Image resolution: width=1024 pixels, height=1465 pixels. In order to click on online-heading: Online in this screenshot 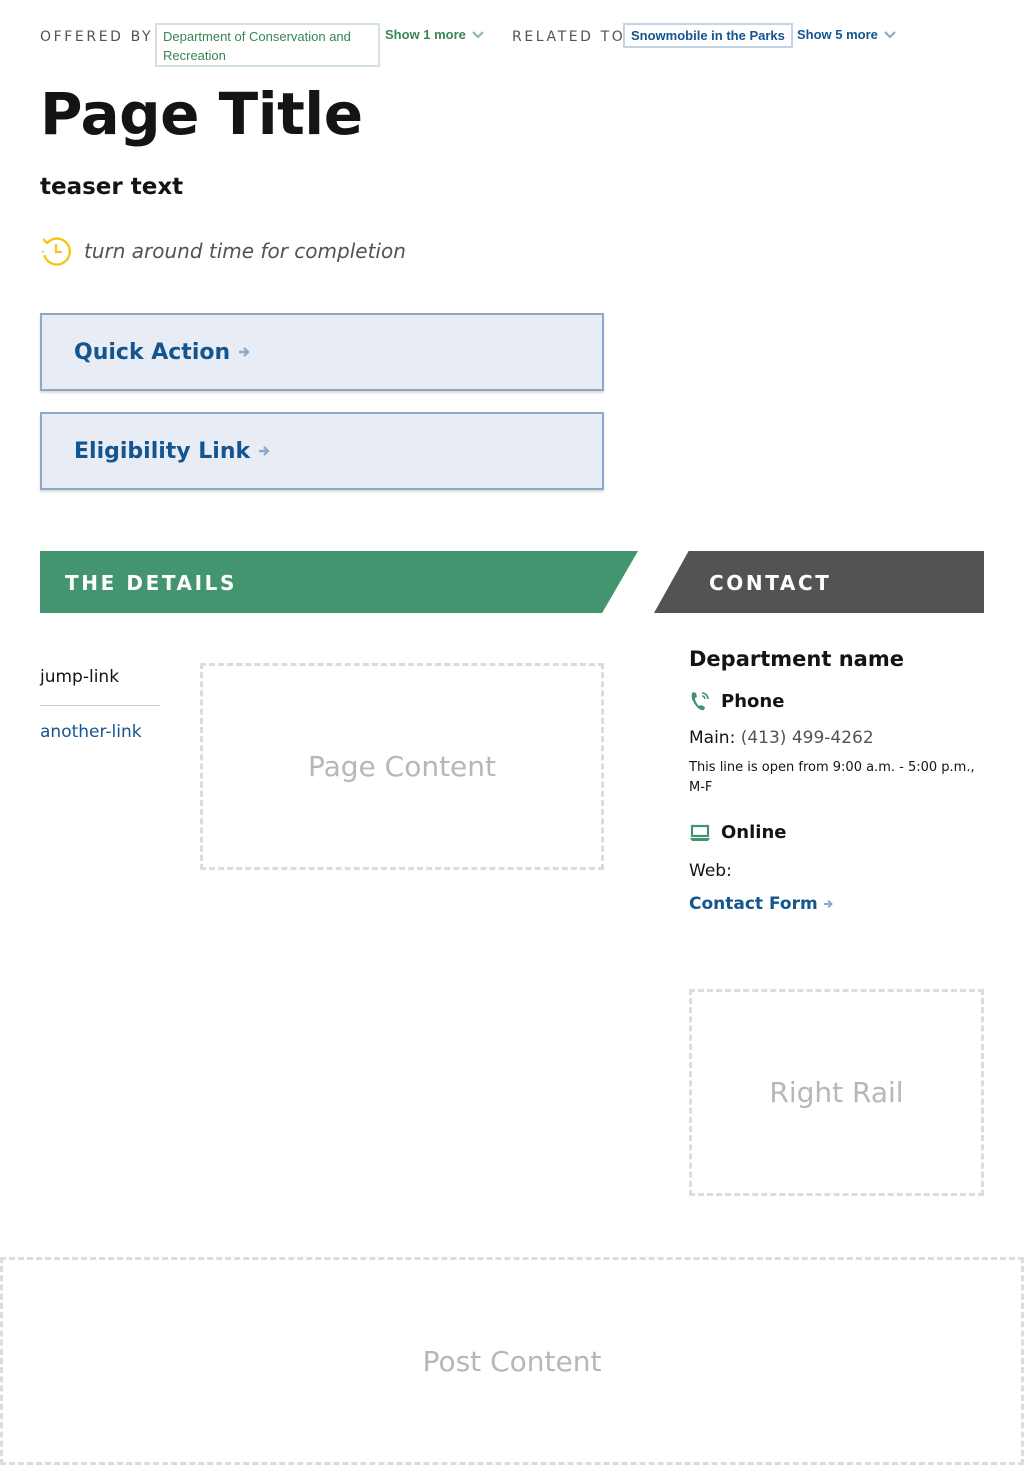, I will do `click(737, 832)`.